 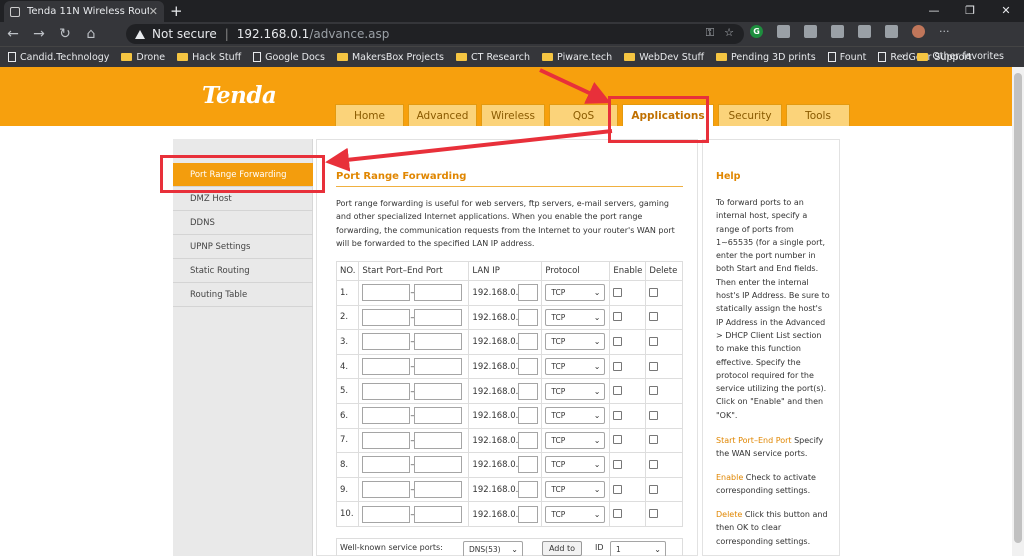 What do you see at coordinates (575, 86) in the screenshot?
I see `arrow-to-applications` at bounding box center [575, 86].